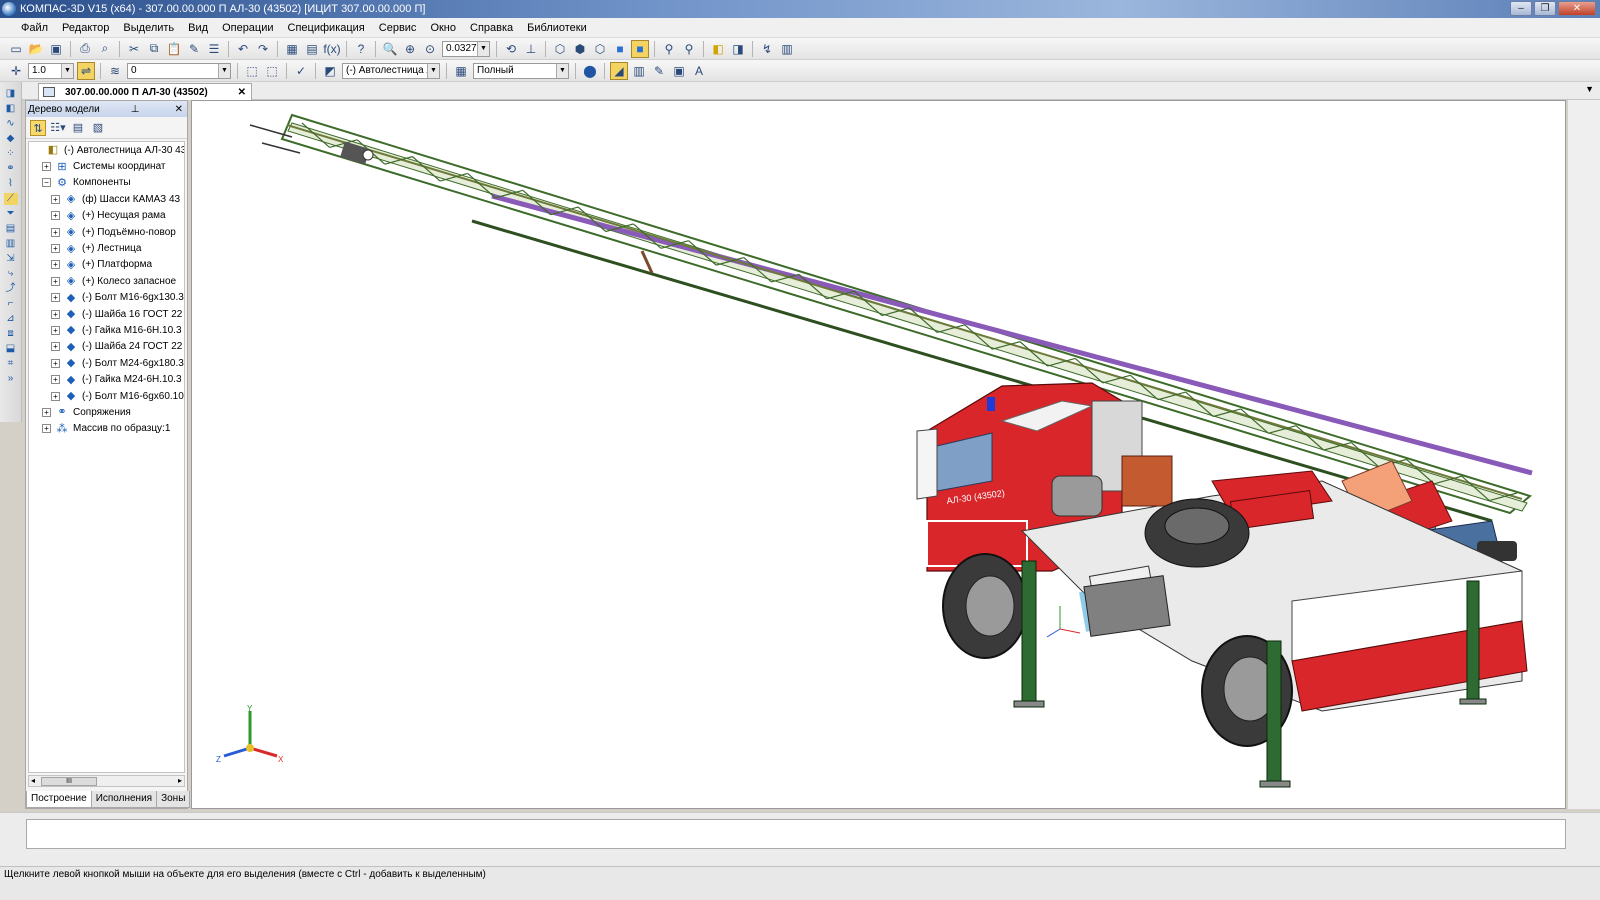  What do you see at coordinates (557, 28) in the screenshot?
I see `menu-libraries: Библиотеки` at bounding box center [557, 28].